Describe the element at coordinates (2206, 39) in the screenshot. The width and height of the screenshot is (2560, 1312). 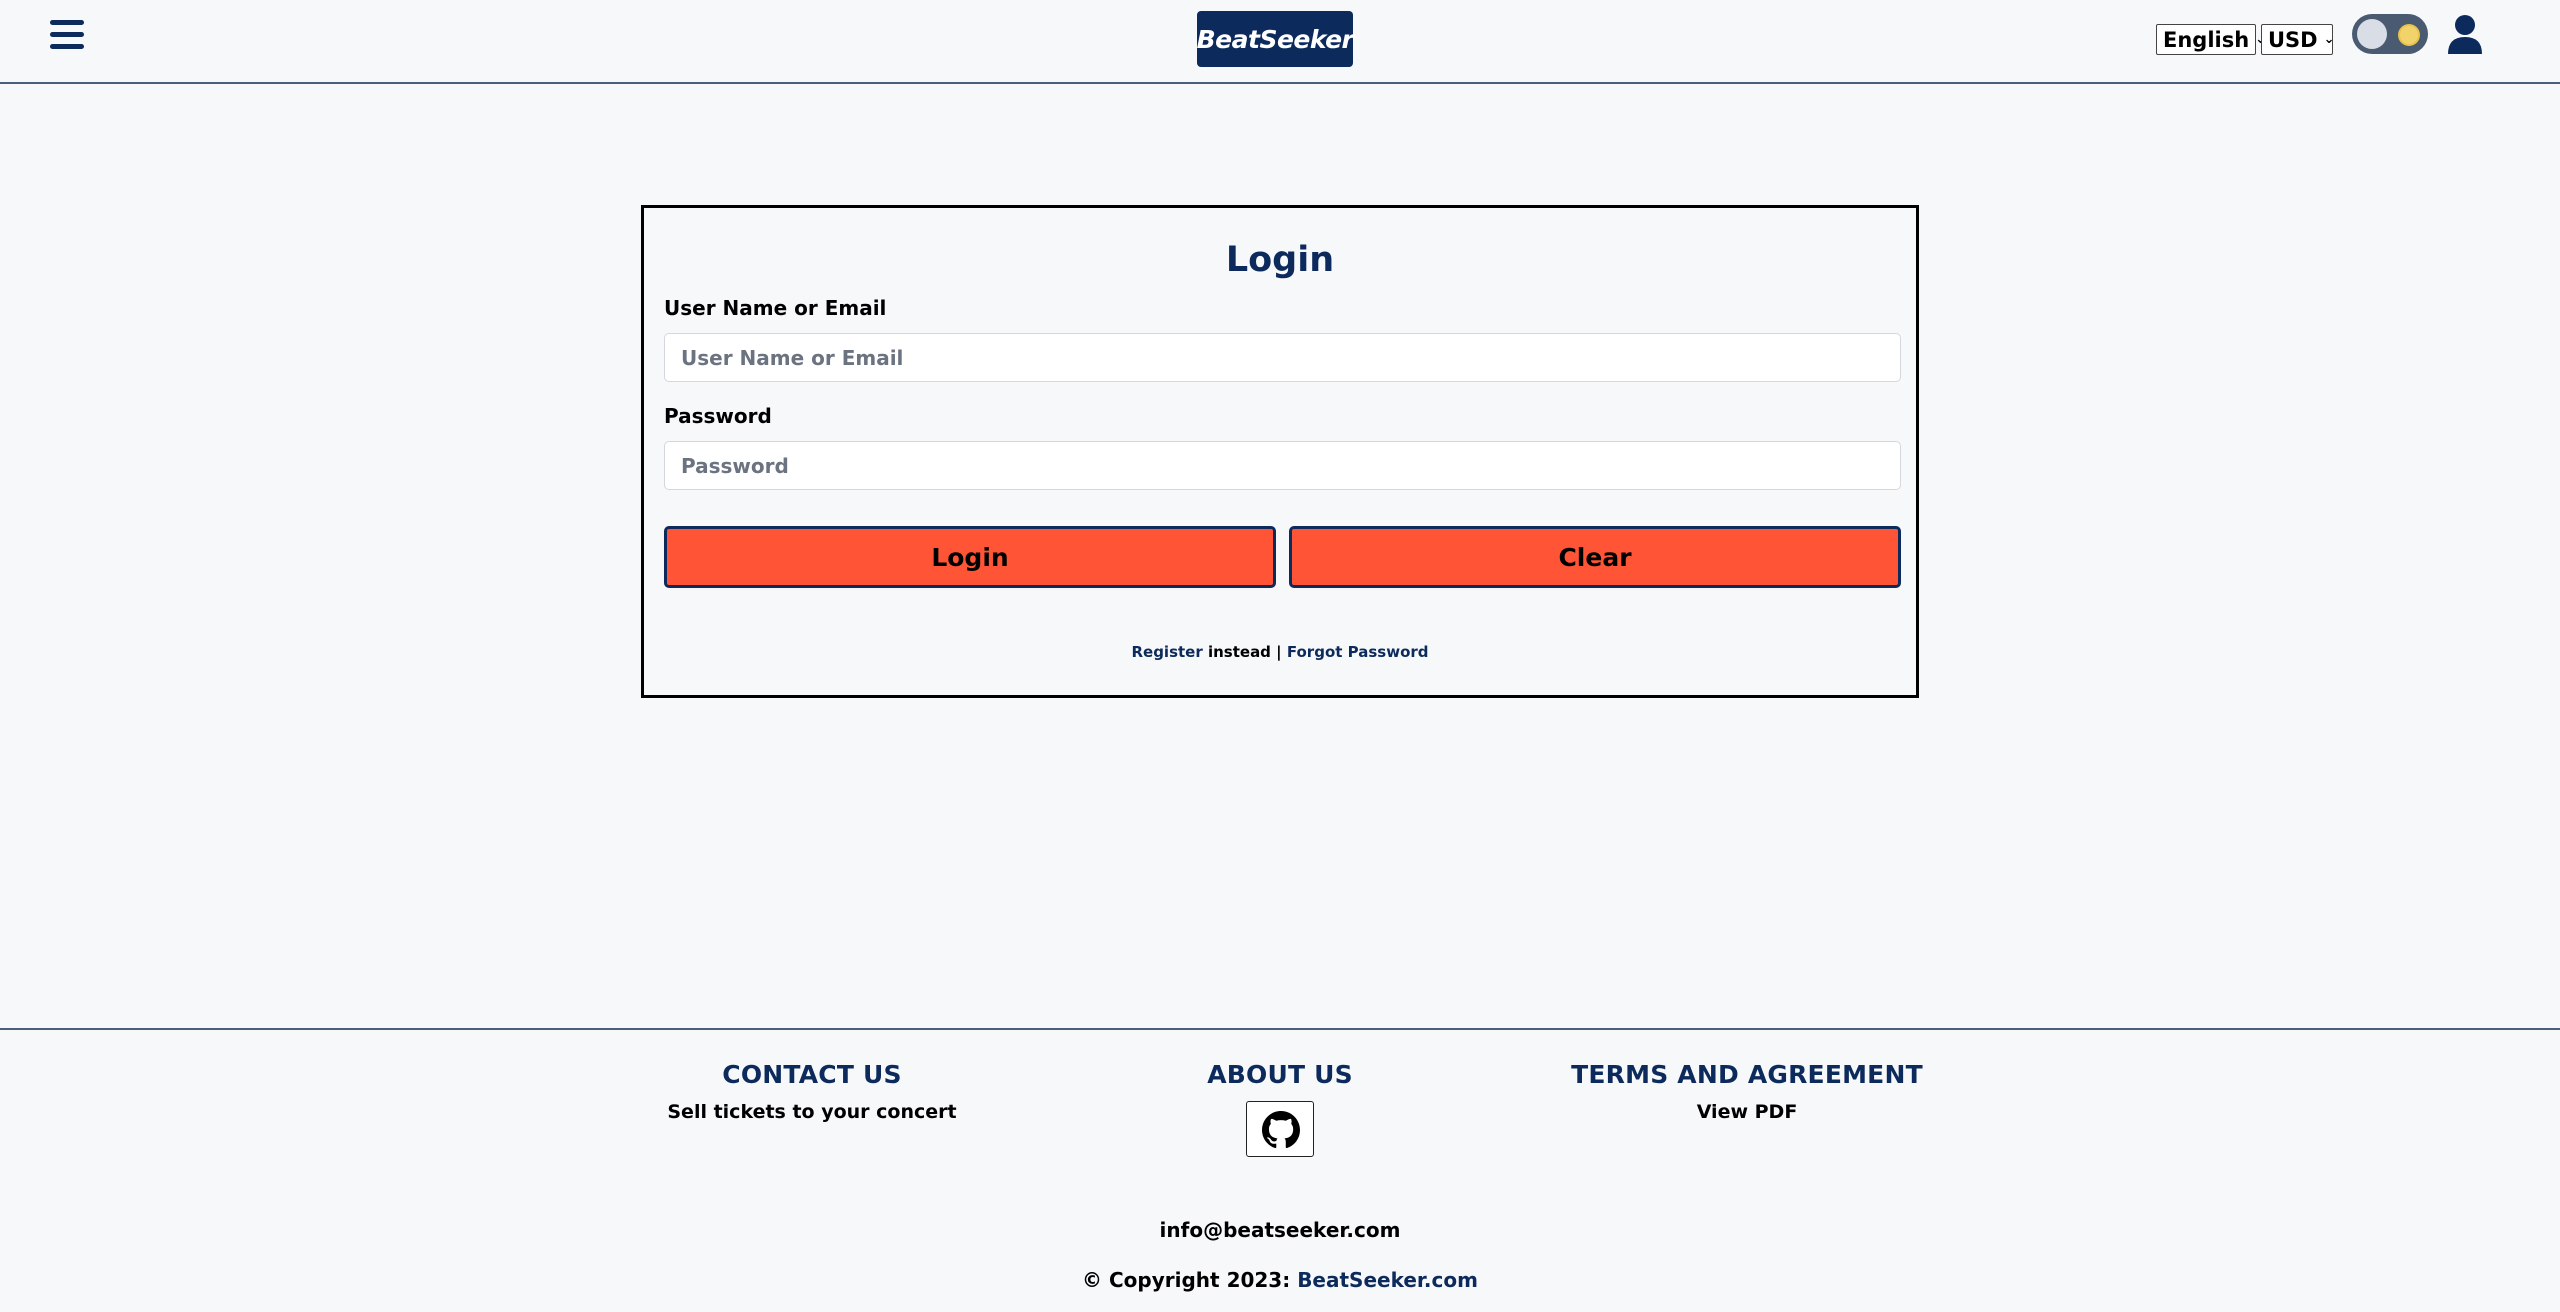
I see `language-select-value: English` at that location.